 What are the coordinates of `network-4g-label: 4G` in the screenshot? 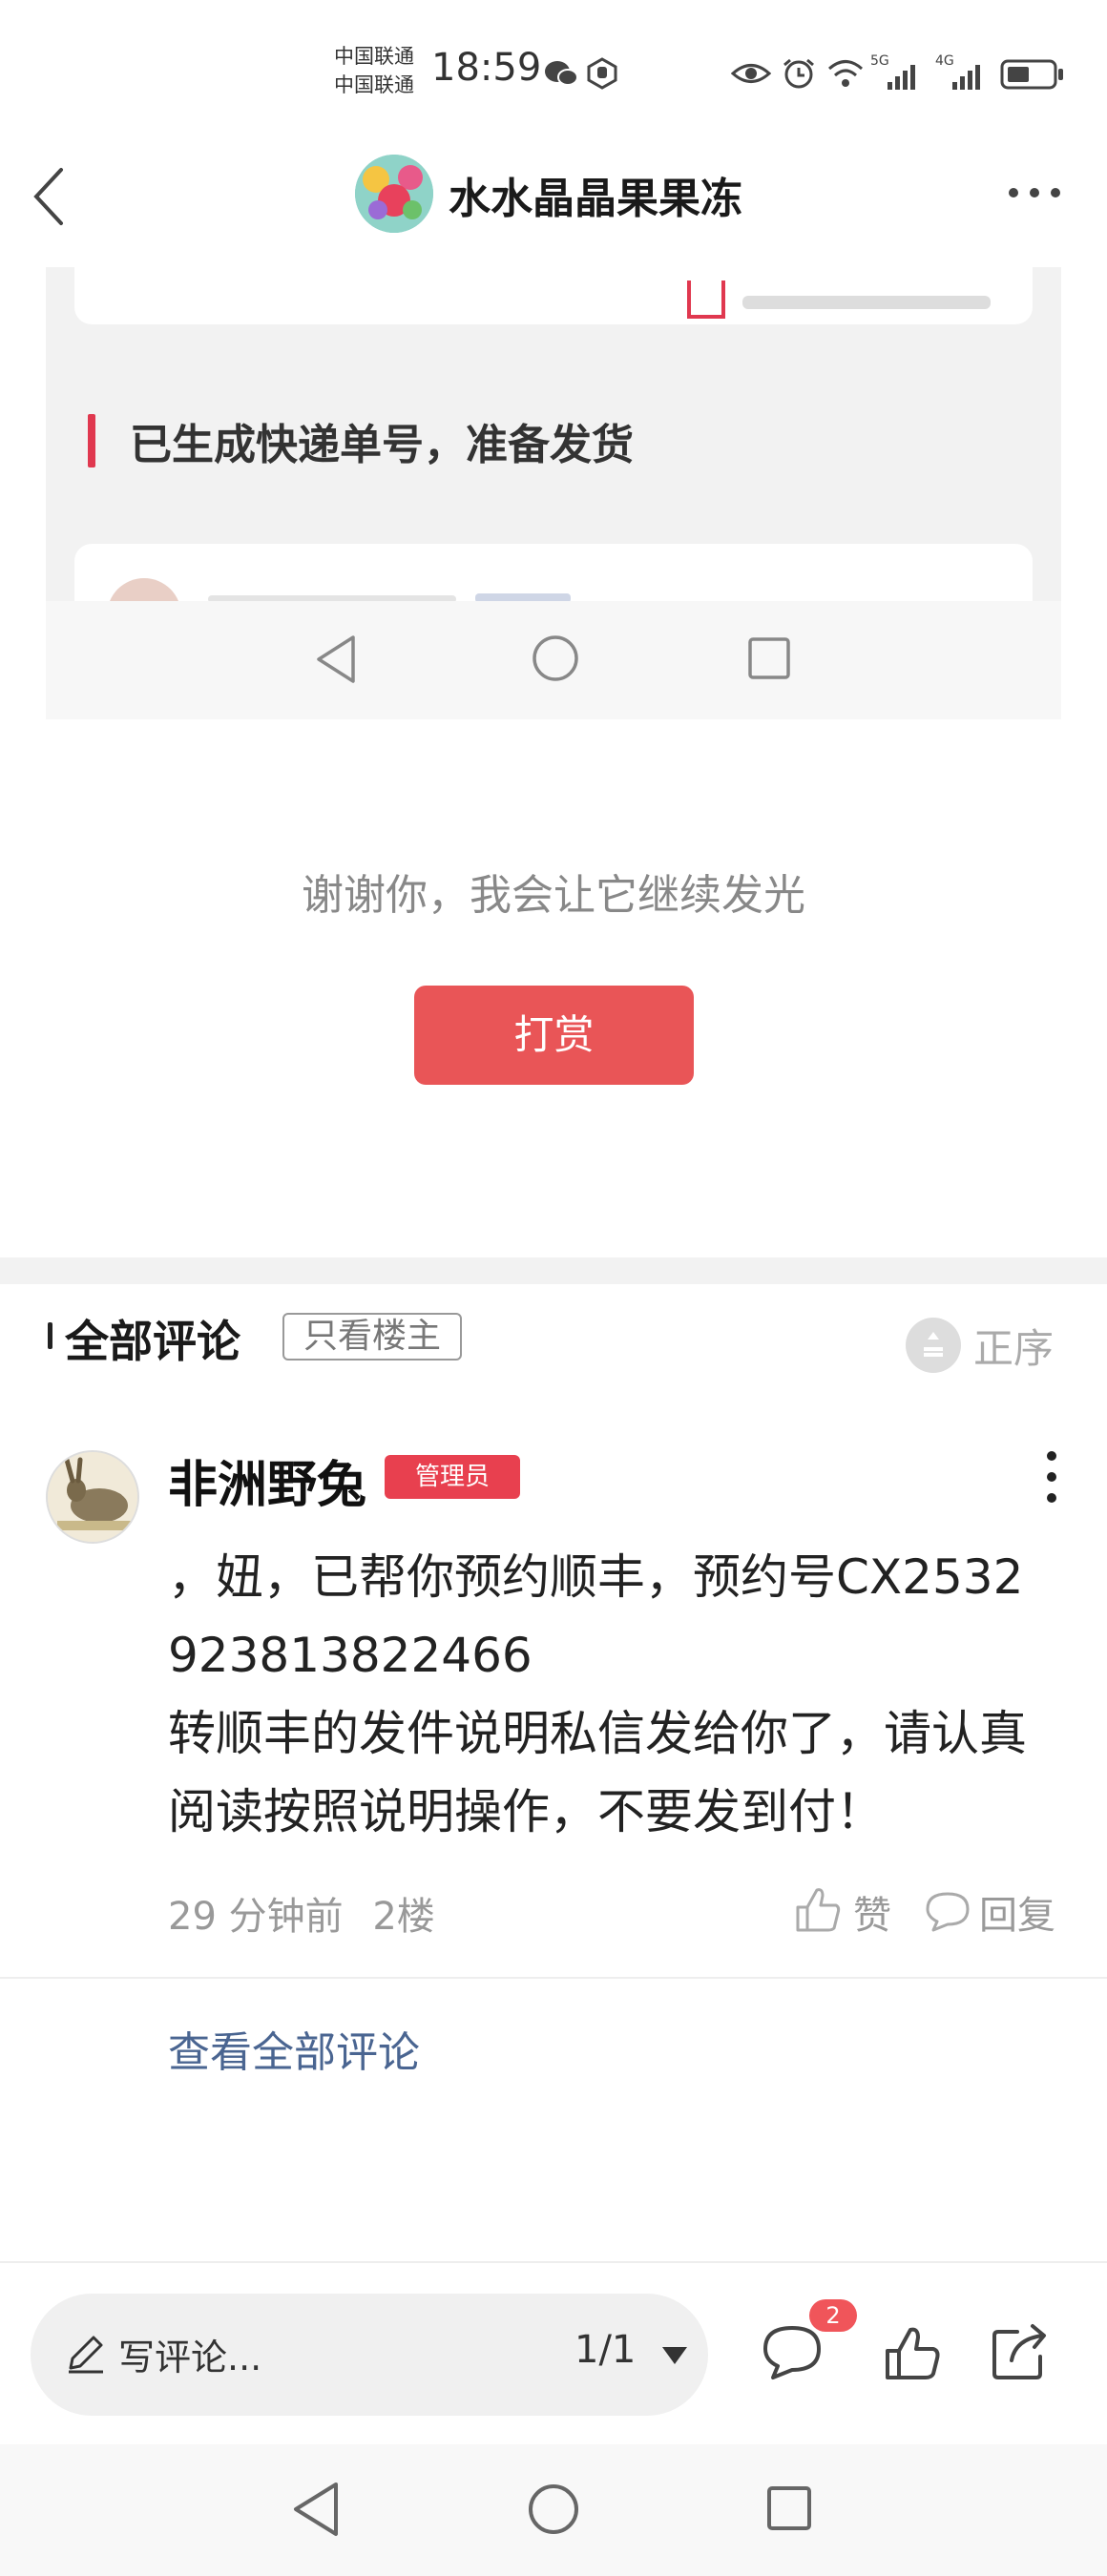 It's located at (944, 61).